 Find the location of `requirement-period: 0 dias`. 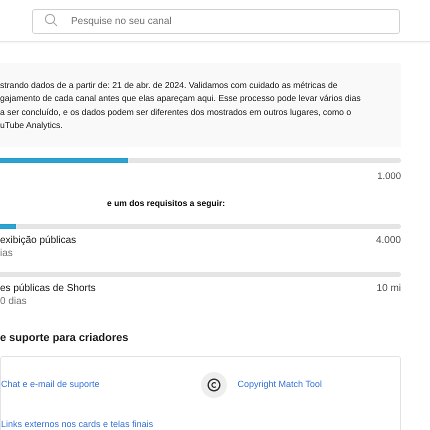

requirement-period: 0 dias is located at coordinates (14, 301).